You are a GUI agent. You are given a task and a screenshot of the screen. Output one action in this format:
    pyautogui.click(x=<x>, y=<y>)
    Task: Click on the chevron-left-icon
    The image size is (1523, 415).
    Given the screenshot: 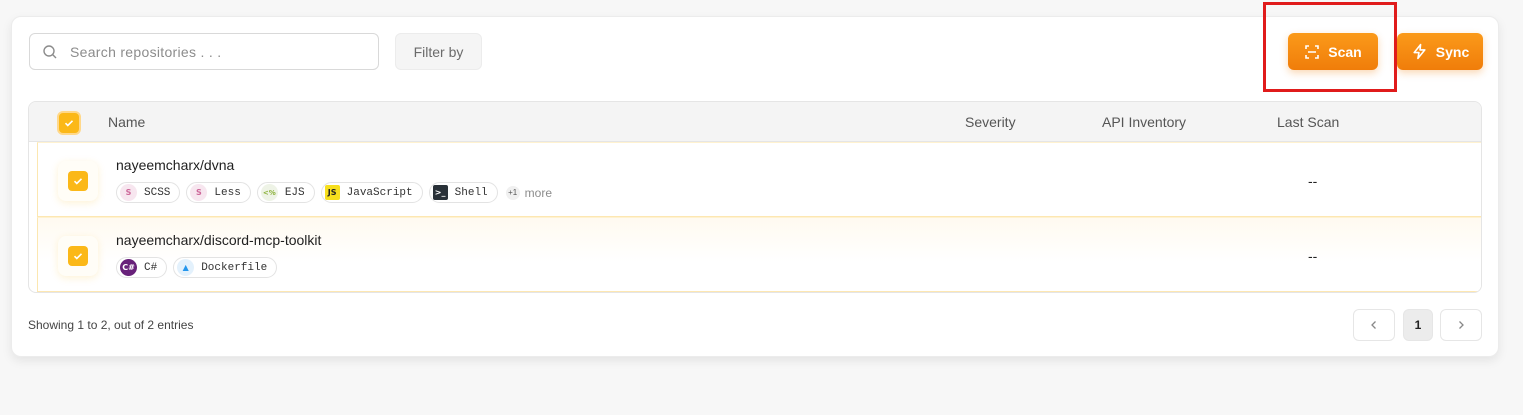 What is the action you would take?
    pyautogui.click(x=1373, y=325)
    